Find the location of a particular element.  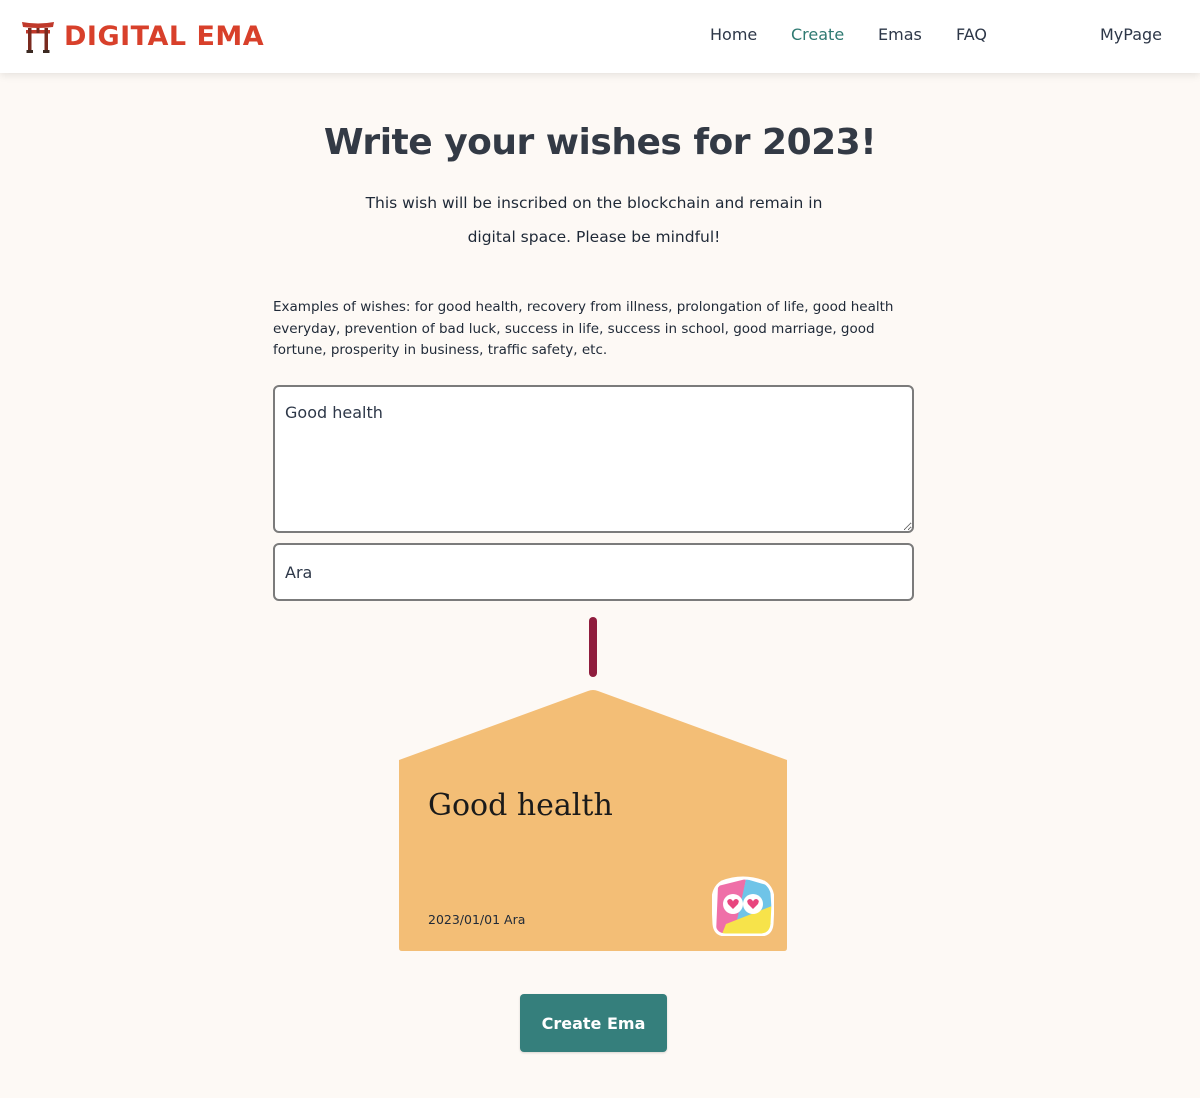

wish-input: Good health is located at coordinates (593, 459).